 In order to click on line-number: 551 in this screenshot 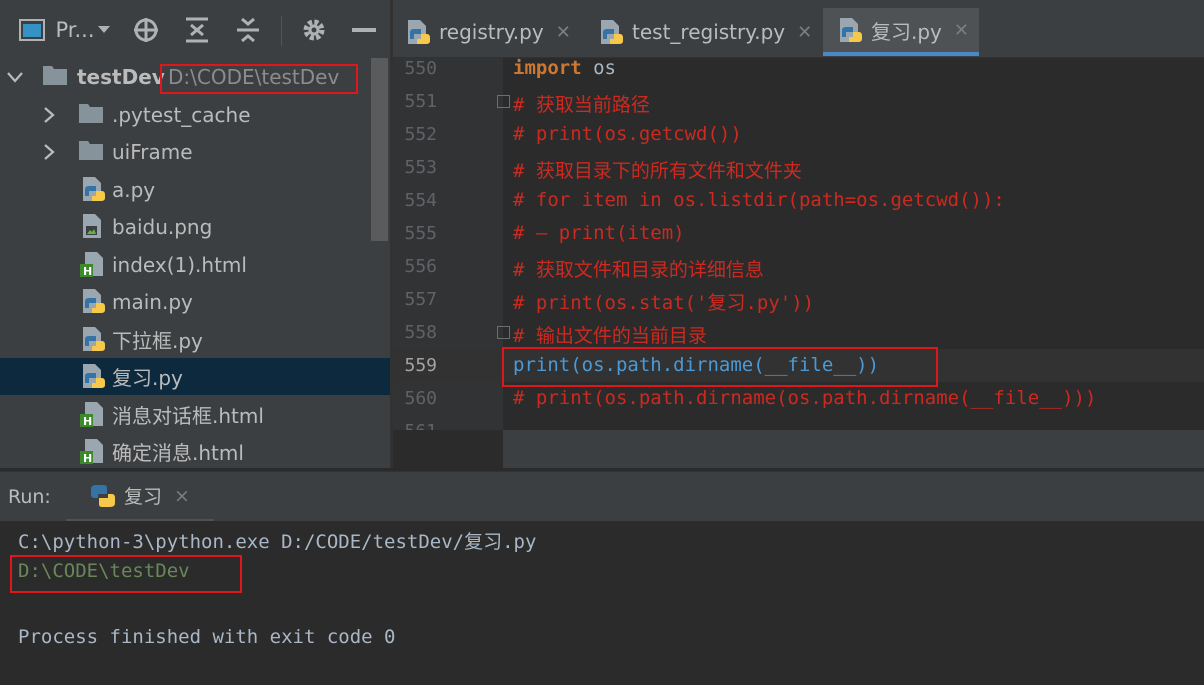, I will do `click(420, 101)`.